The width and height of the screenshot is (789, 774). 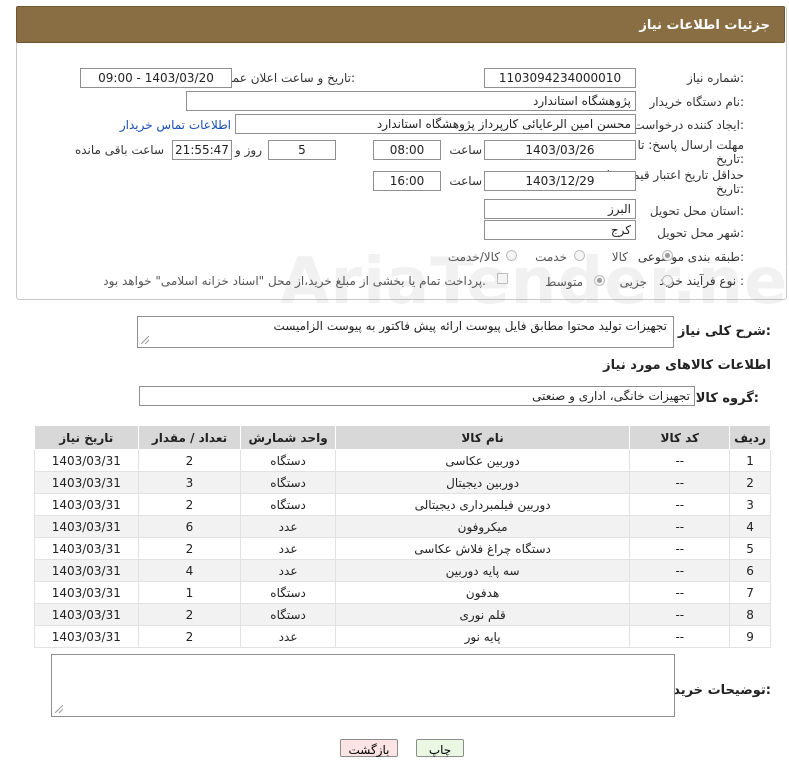 What do you see at coordinates (465, 181) in the screenshot?
I see `price-time-label: ساعت` at bounding box center [465, 181].